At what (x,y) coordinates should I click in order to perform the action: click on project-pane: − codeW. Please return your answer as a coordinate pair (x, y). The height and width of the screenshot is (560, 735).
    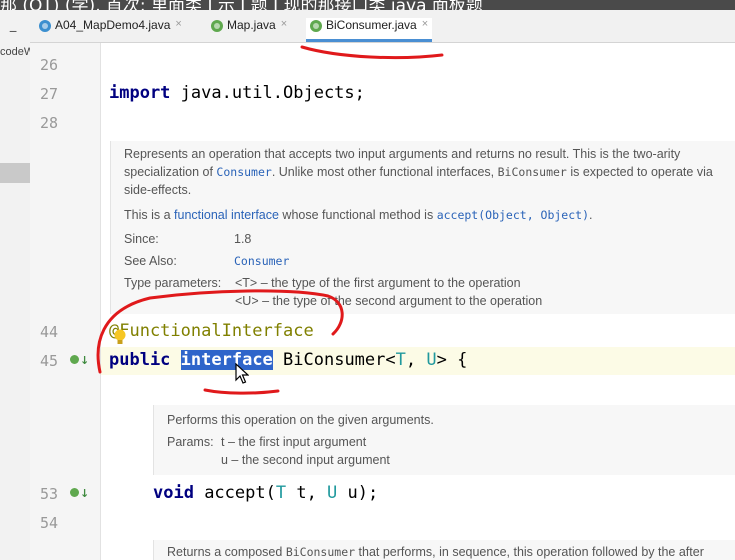
    Looking at the image, I should click on (15, 285).